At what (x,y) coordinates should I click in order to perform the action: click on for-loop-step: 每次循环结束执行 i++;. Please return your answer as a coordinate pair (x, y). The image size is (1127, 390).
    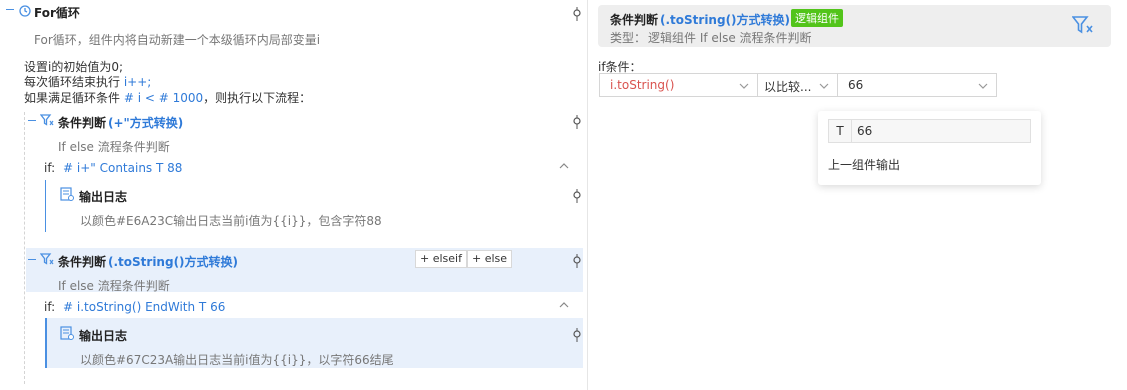
    Looking at the image, I should click on (87, 81).